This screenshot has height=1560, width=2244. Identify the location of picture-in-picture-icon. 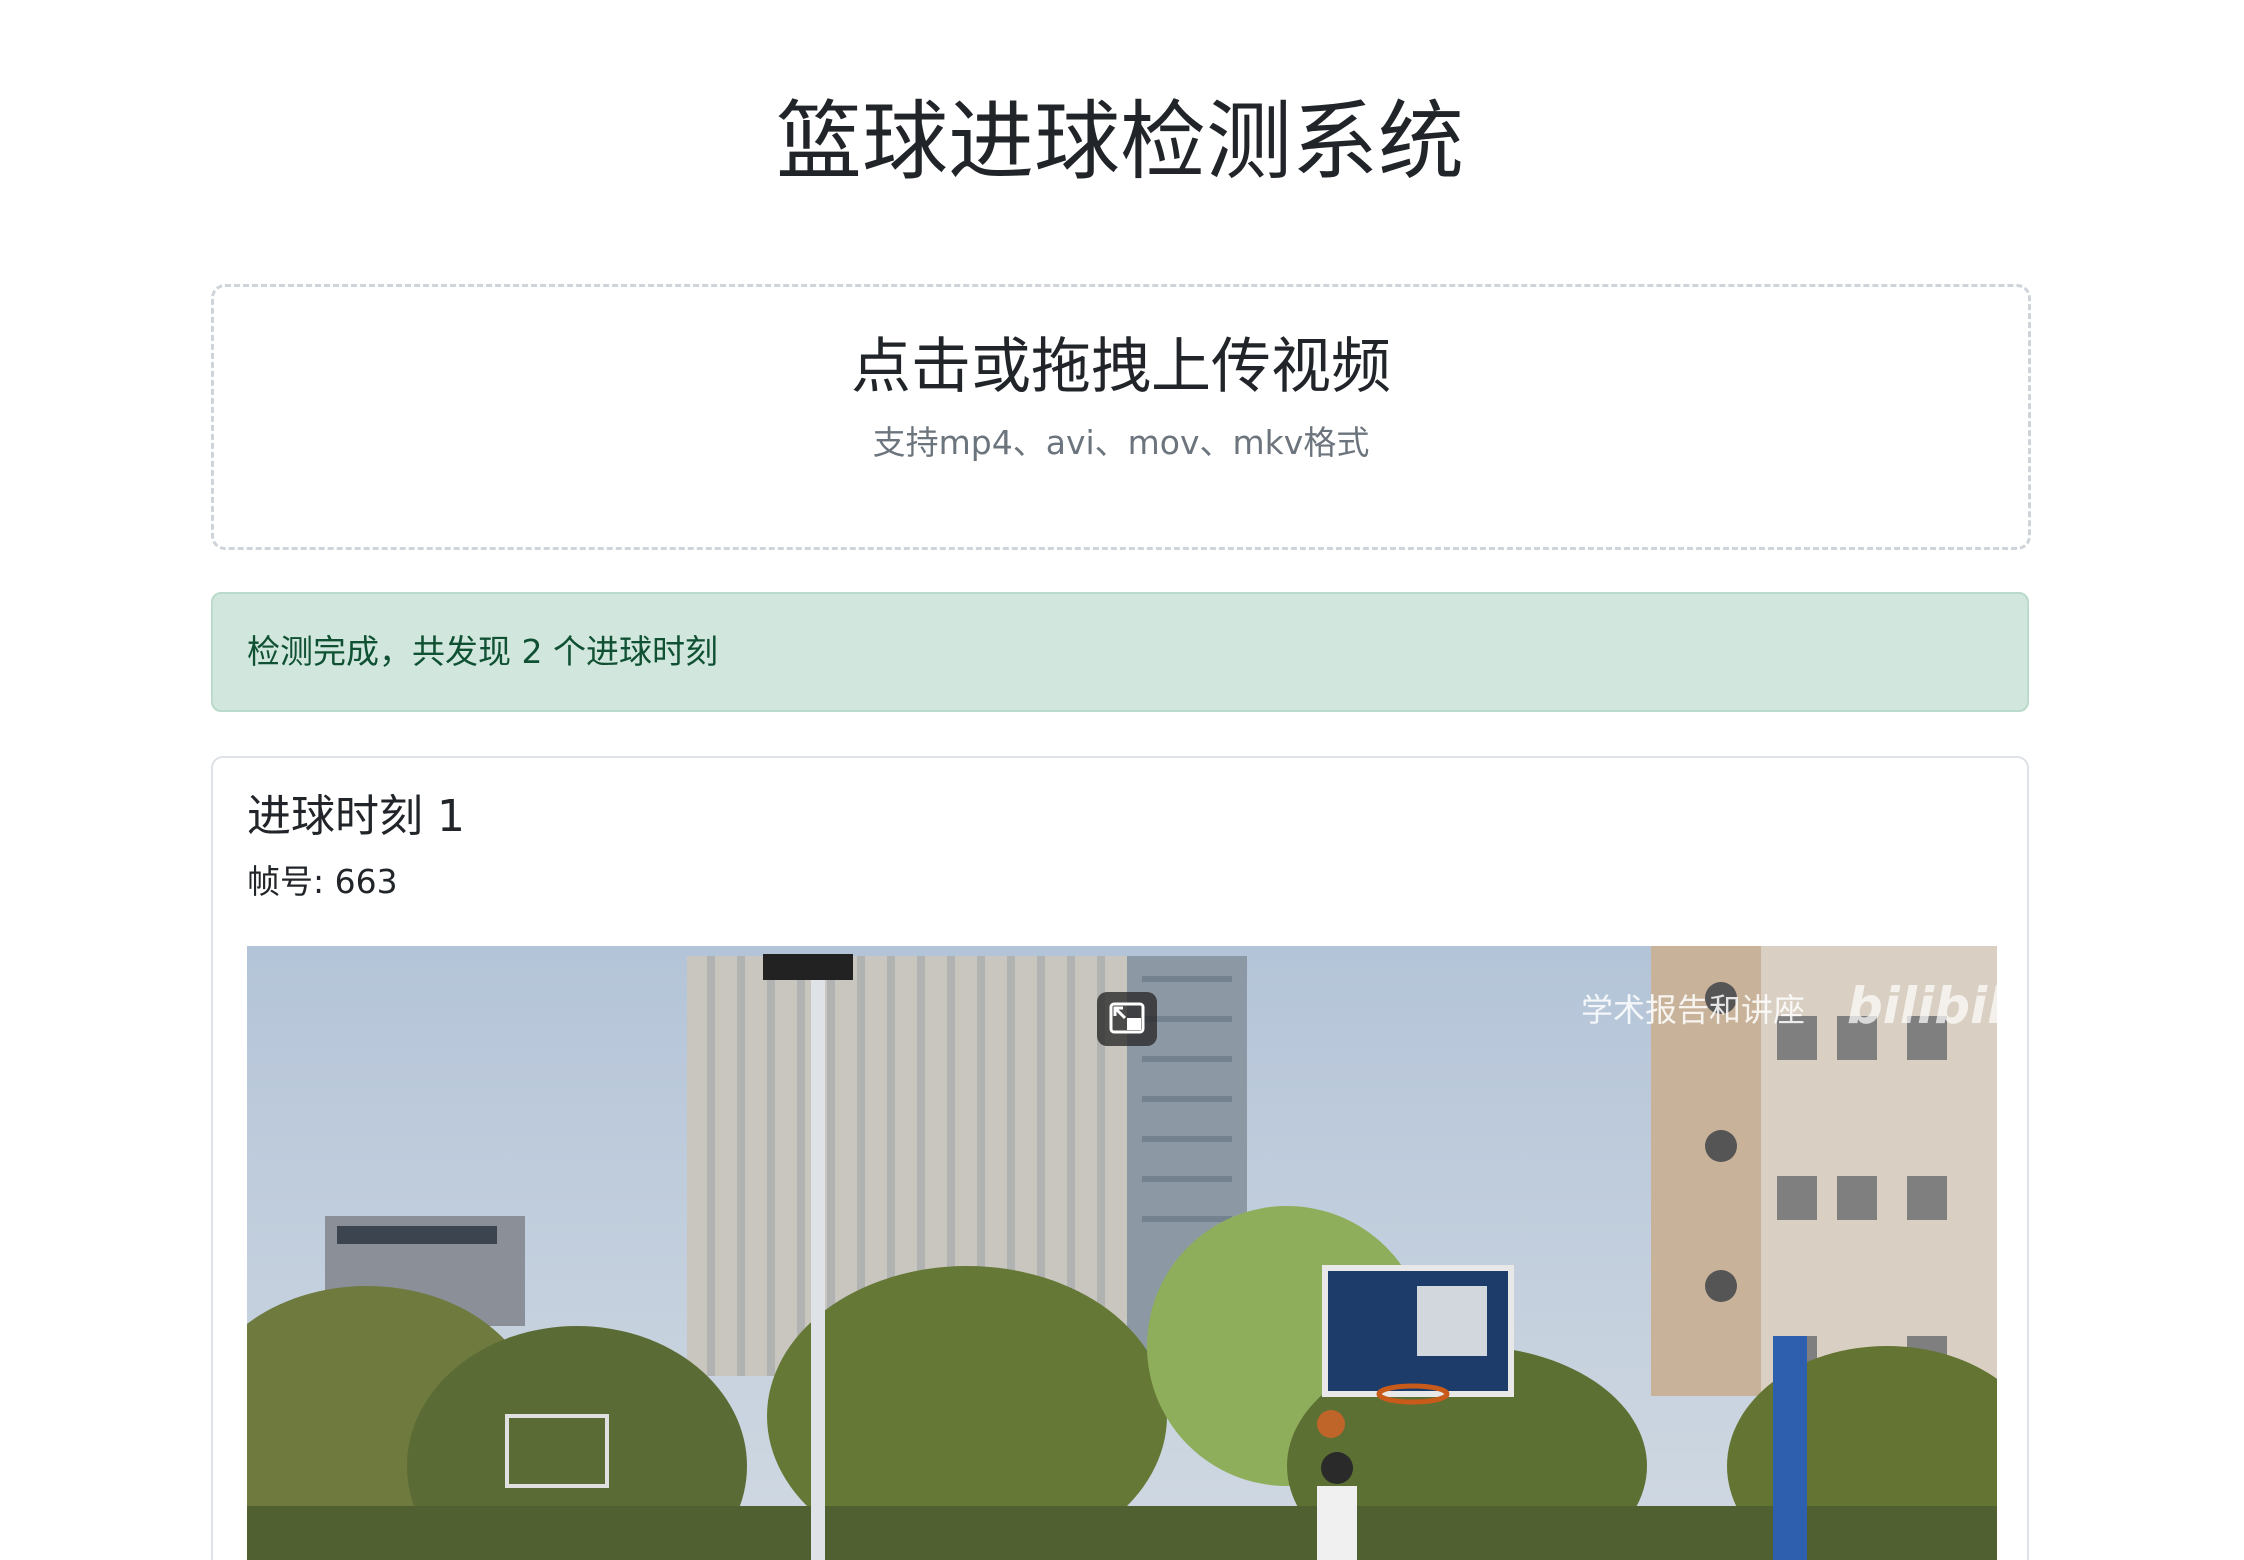
(1127, 1019).